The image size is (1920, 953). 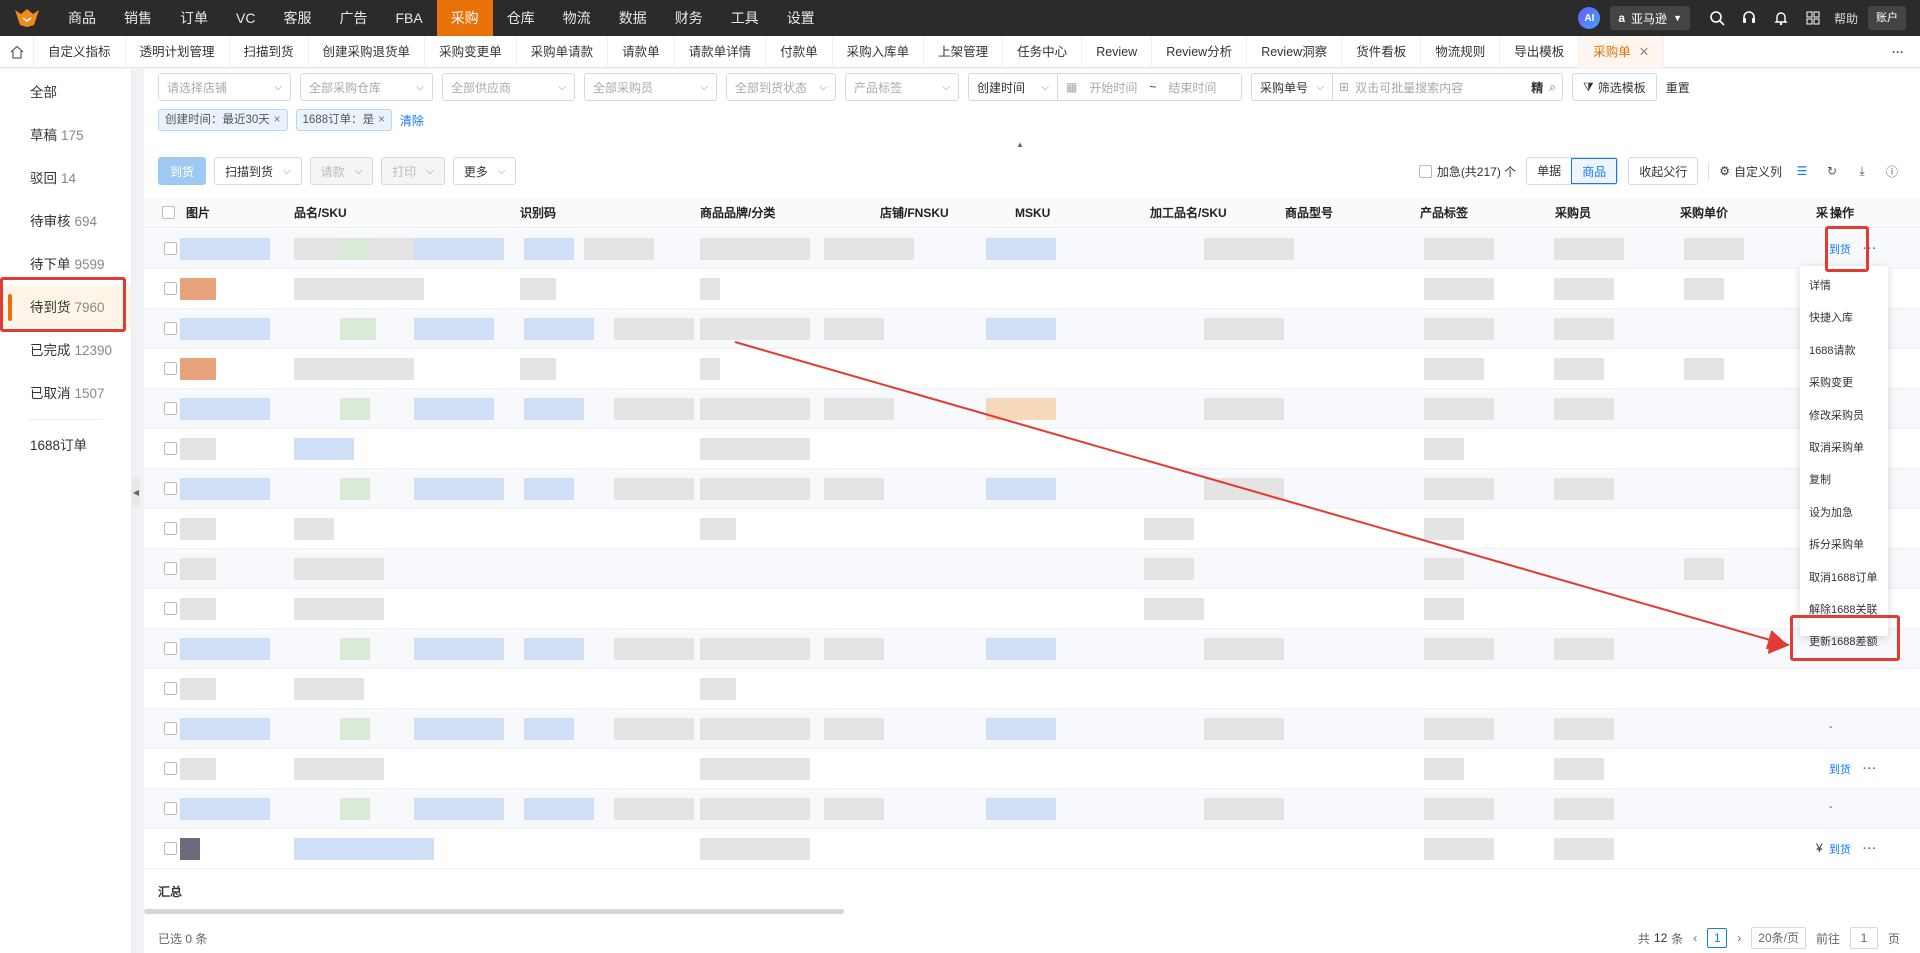 What do you see at coordinates (1043, 51) in the screenshot?
I see `tab-11: 任务中心` at bounding box center [1043, 51].